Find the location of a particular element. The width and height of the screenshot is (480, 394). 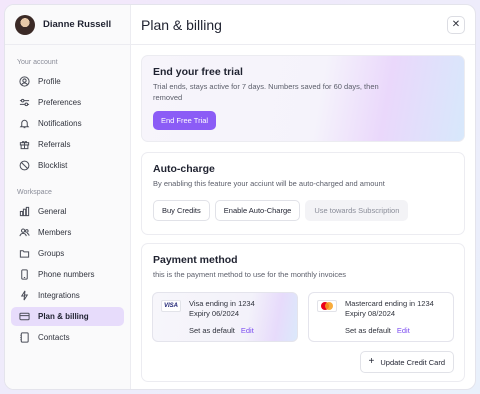

user-name: Dianne Russell is located at coordinates (77, 24).